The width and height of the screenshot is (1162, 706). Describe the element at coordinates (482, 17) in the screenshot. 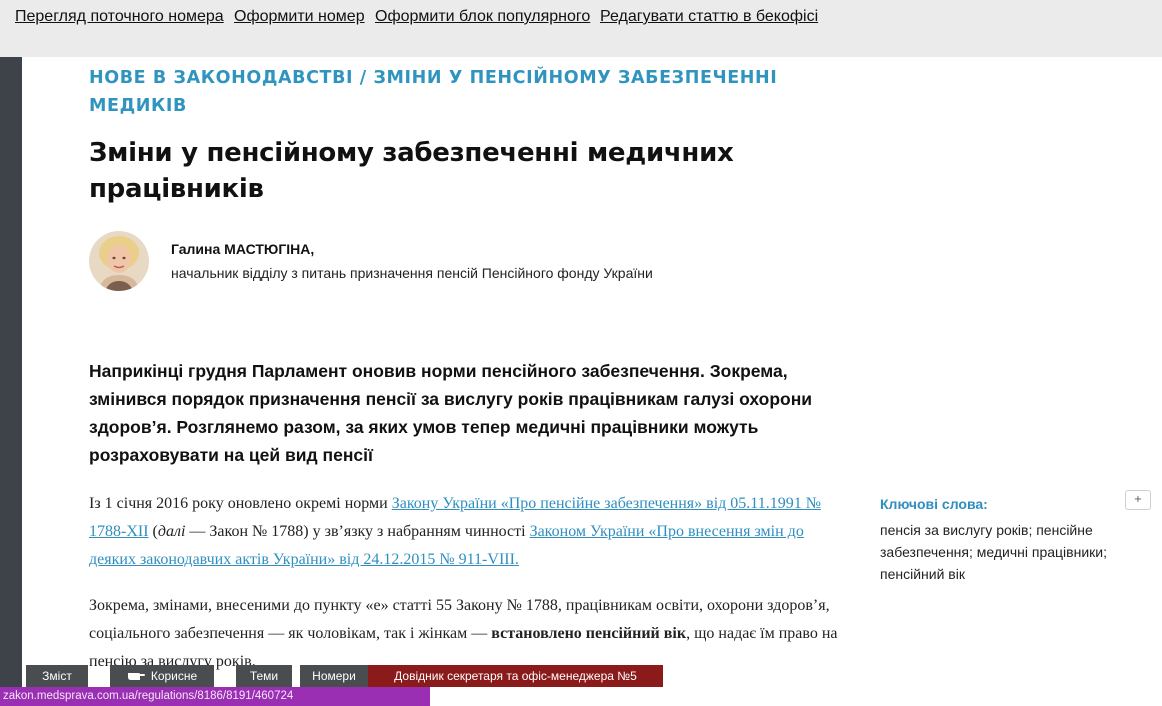

I see `popular-block-link: Оформити блок популярного` at that location.